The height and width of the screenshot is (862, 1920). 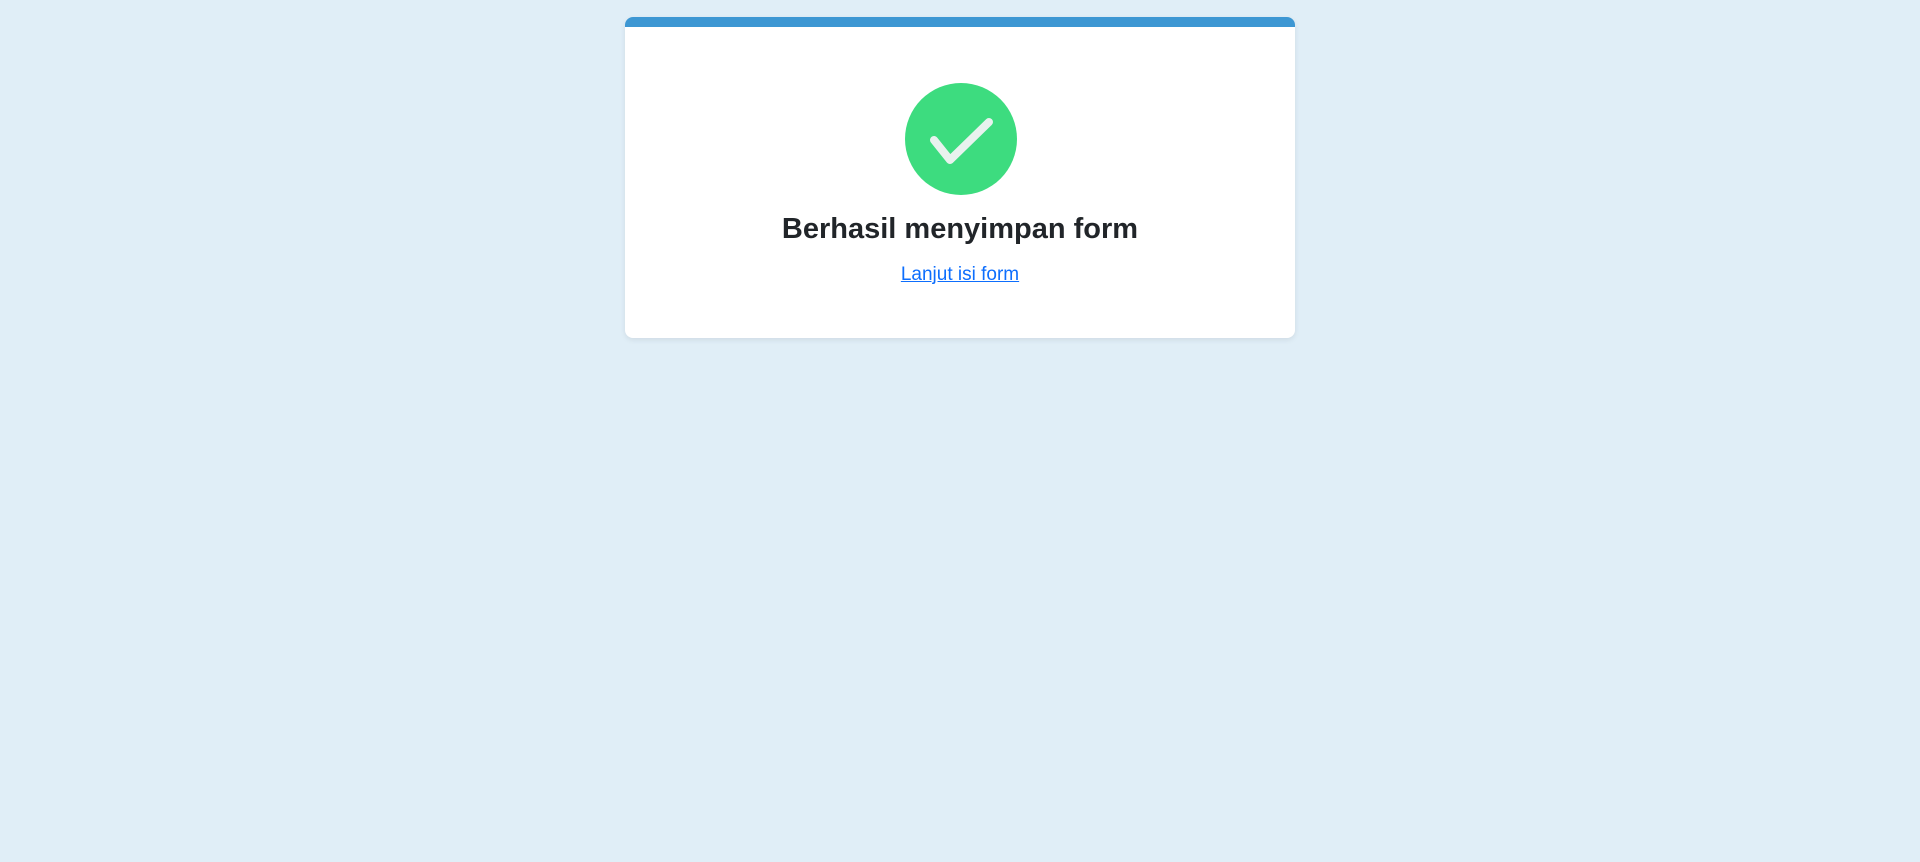 I want to click on success-title: Berhasil menyimpan form, so click(x=960, y=229).